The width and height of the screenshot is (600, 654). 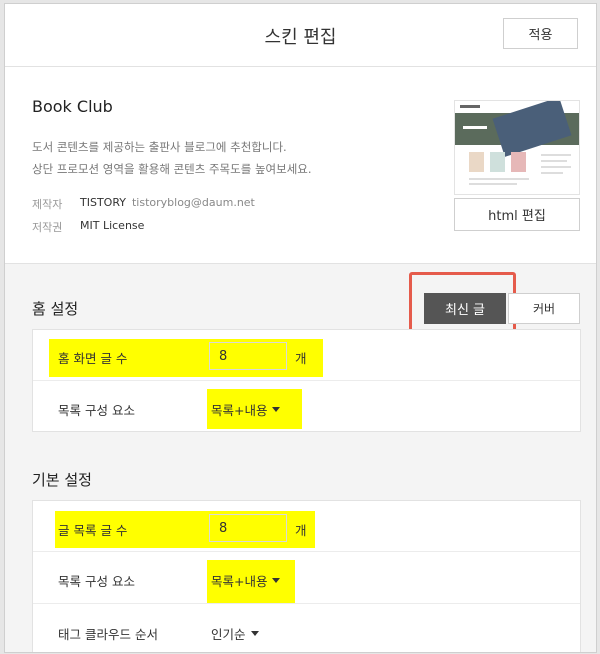 I want to click on home-list-components-value: 목록+내용, so click(x=239, y=410).